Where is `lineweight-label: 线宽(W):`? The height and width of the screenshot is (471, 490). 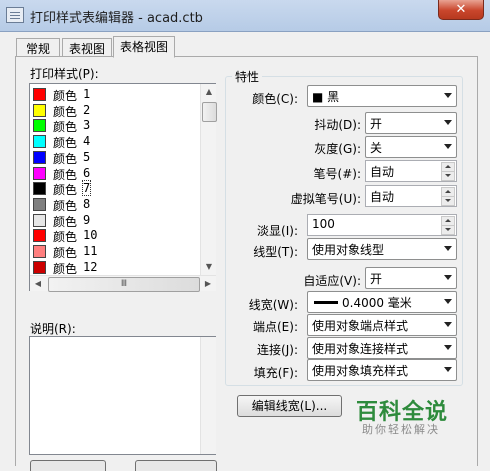 lineweight-label: 线宽(W): is located at coordinates (273, 305).